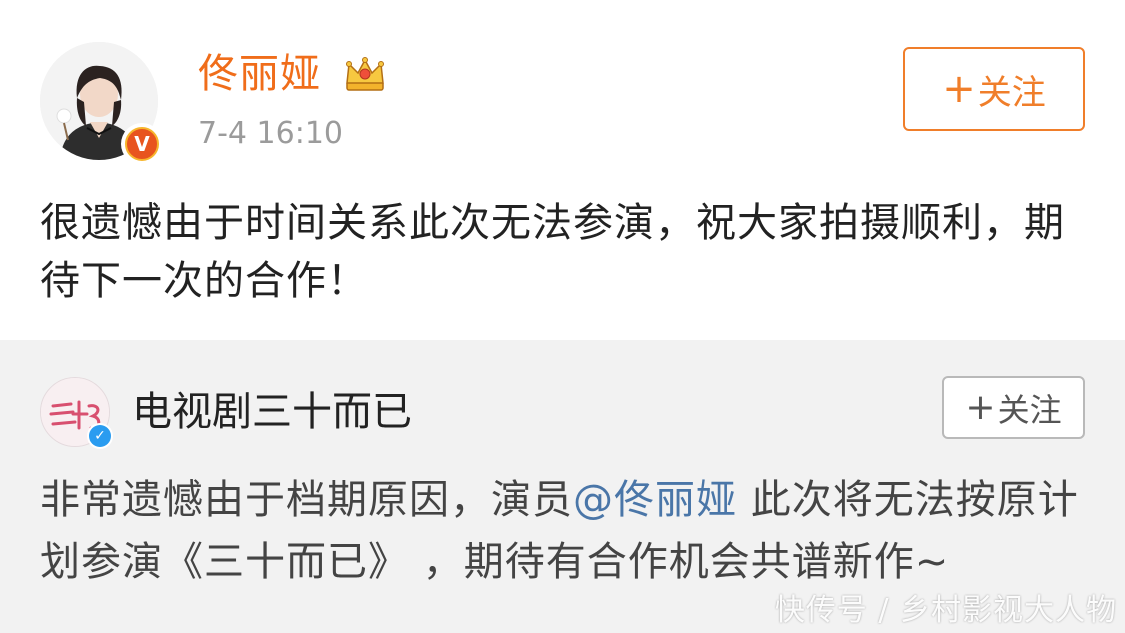 Image resolution: width=1125 pixels, height=633 pixels. I want to click on repost-content-before: 非常遗憾由于档期原因，演员, so click(306, 500).